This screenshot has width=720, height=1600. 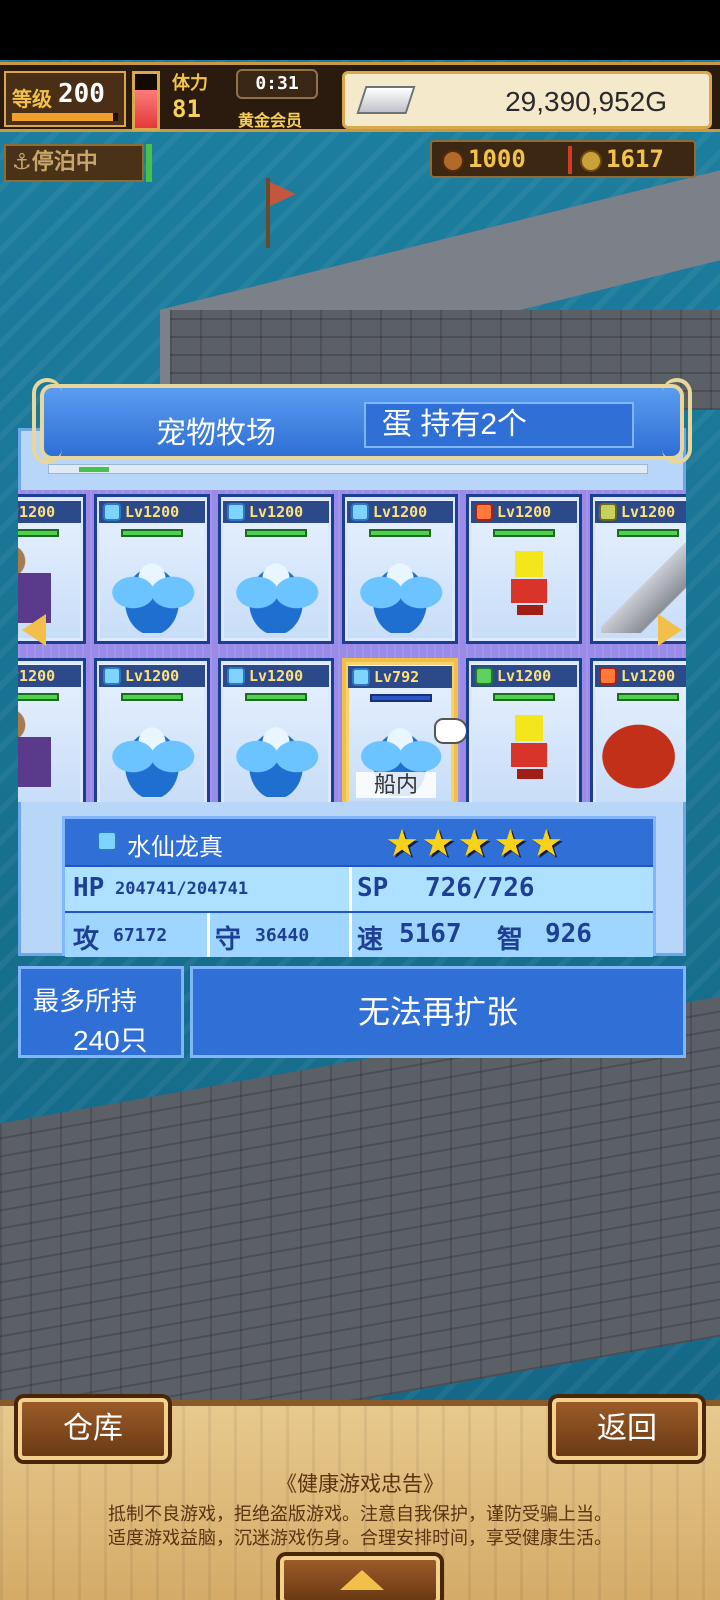 I want to click on mooring-status: ⚓停泊中, so click(x=74, y=163).